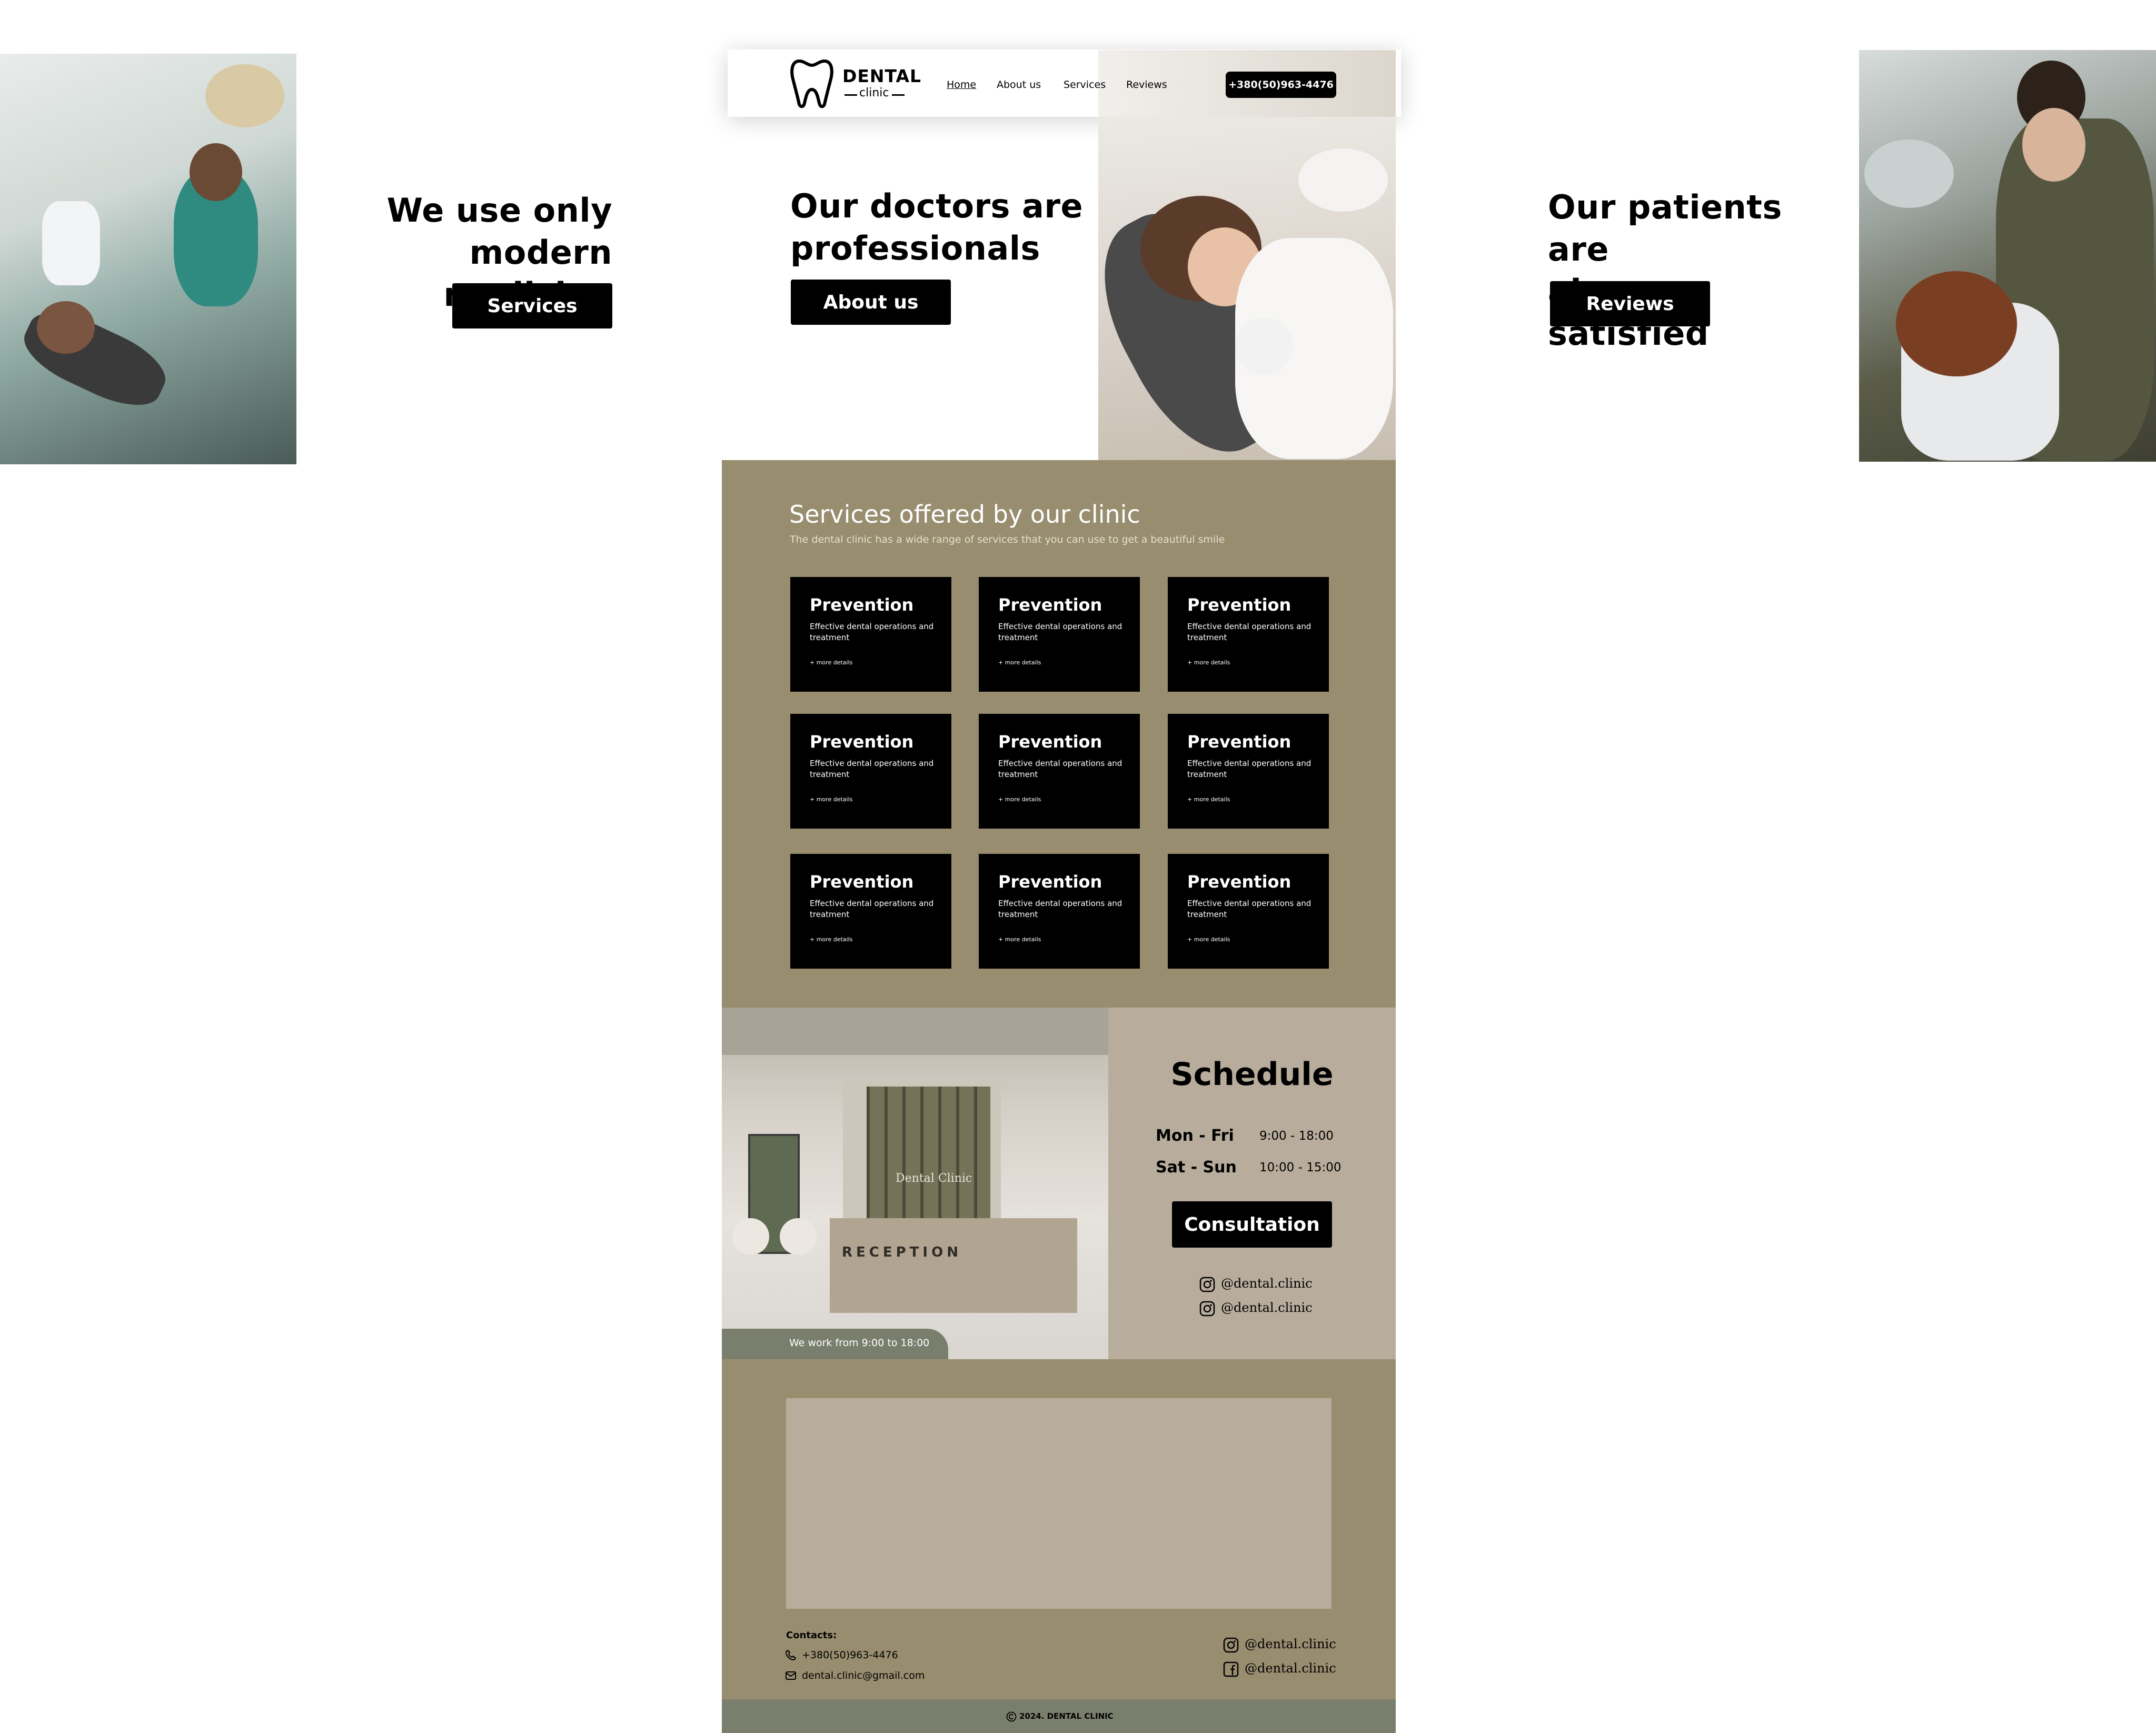  I want to click on hero-center-title: Our doctors are professionals, so click(937, 228).